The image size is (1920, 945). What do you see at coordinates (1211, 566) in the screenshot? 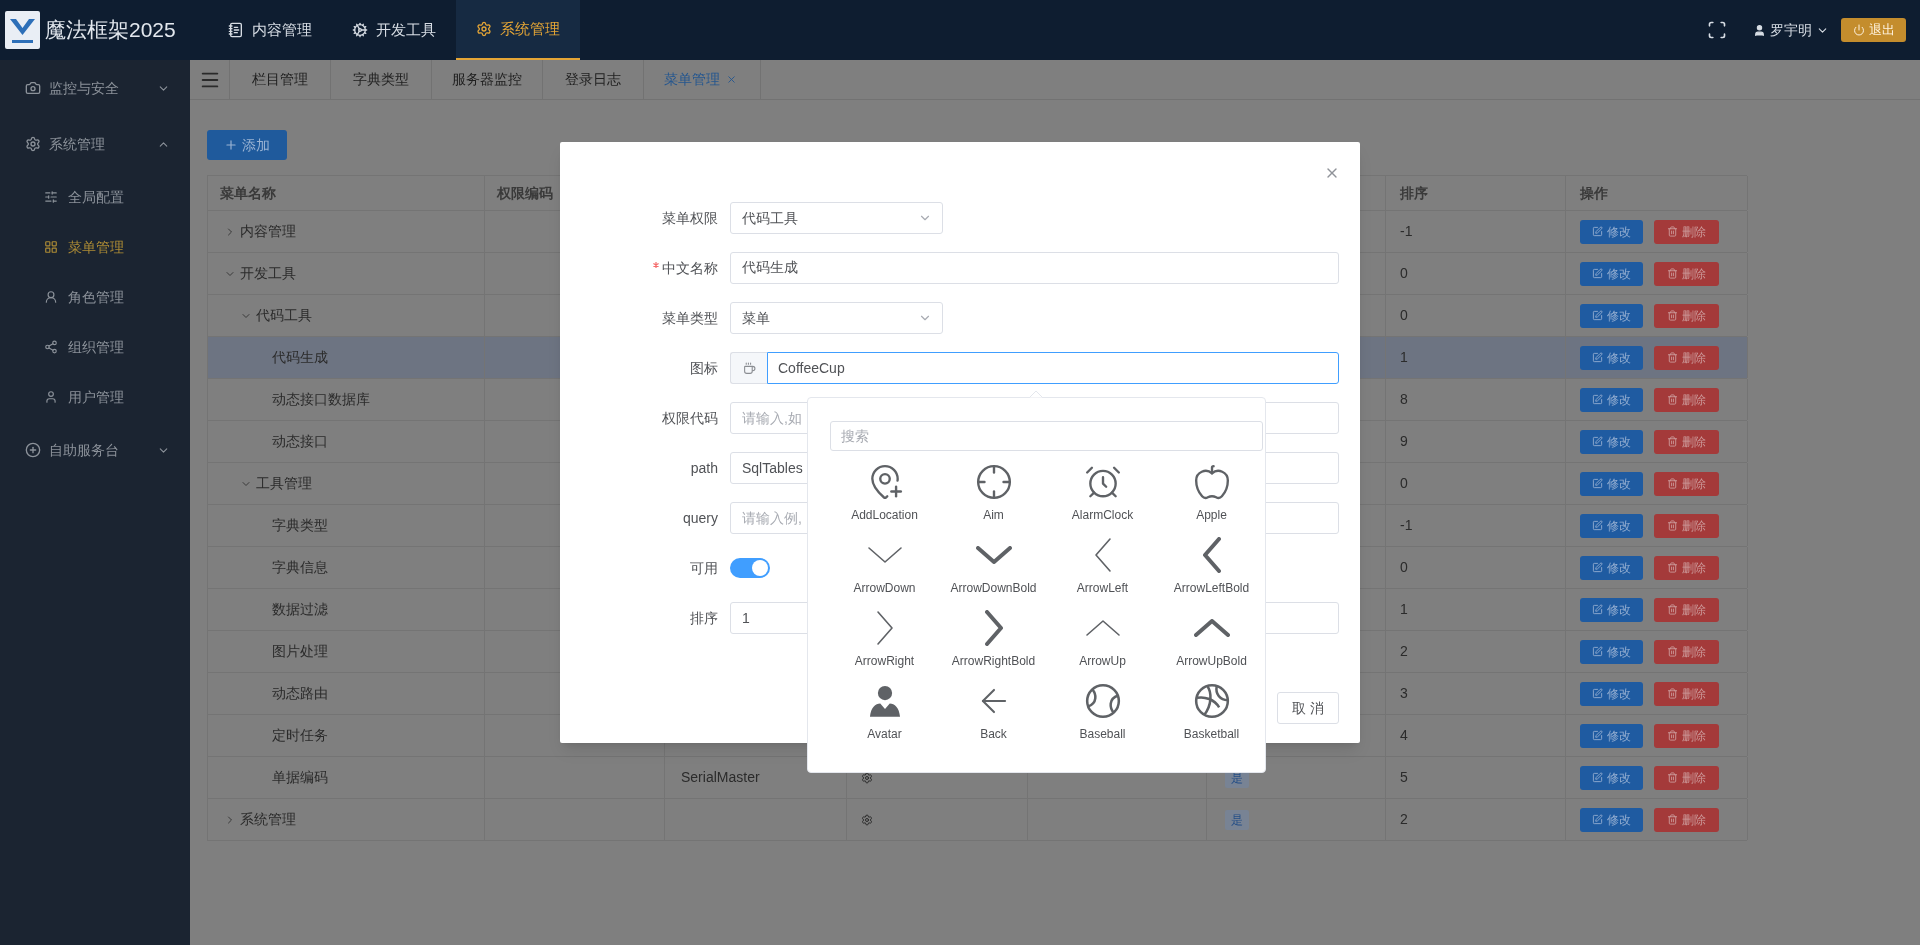
I see `icon-option: ArrowLeftBold` at bounding box center [1211, 566].